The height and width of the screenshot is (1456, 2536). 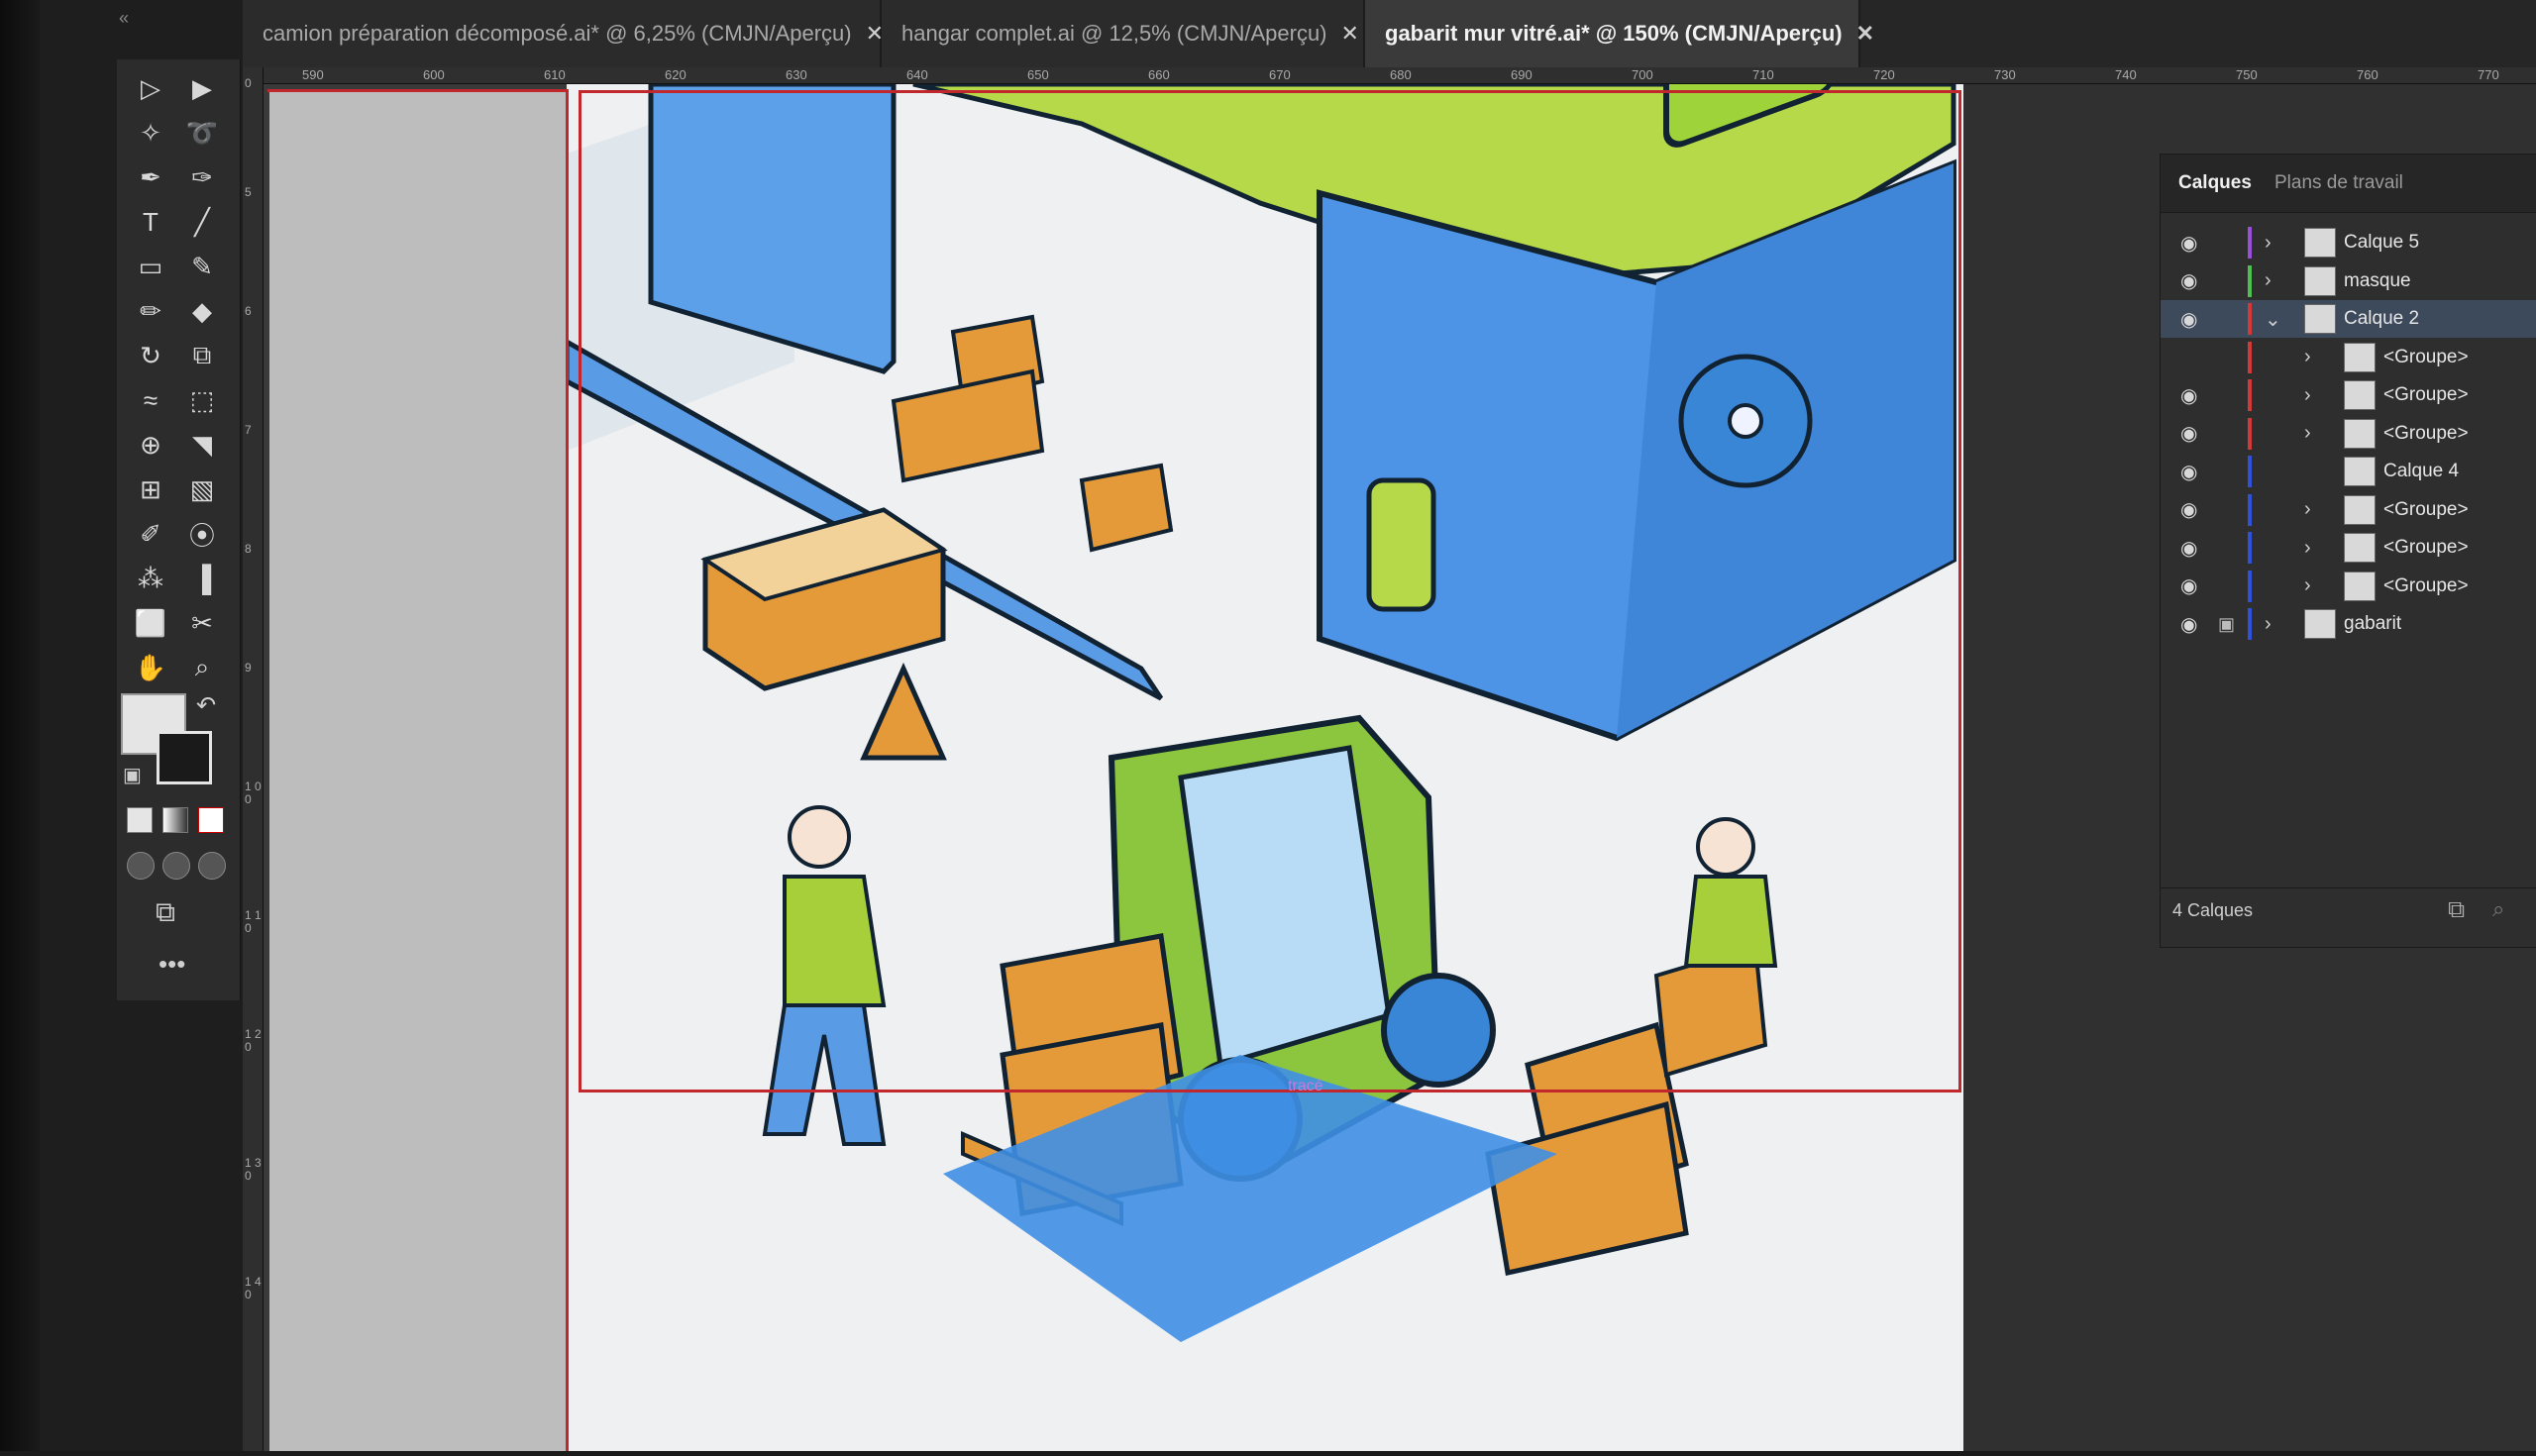 I want to click on ruler-tick-label: 1 2 0, so click(x=253, y=1040).